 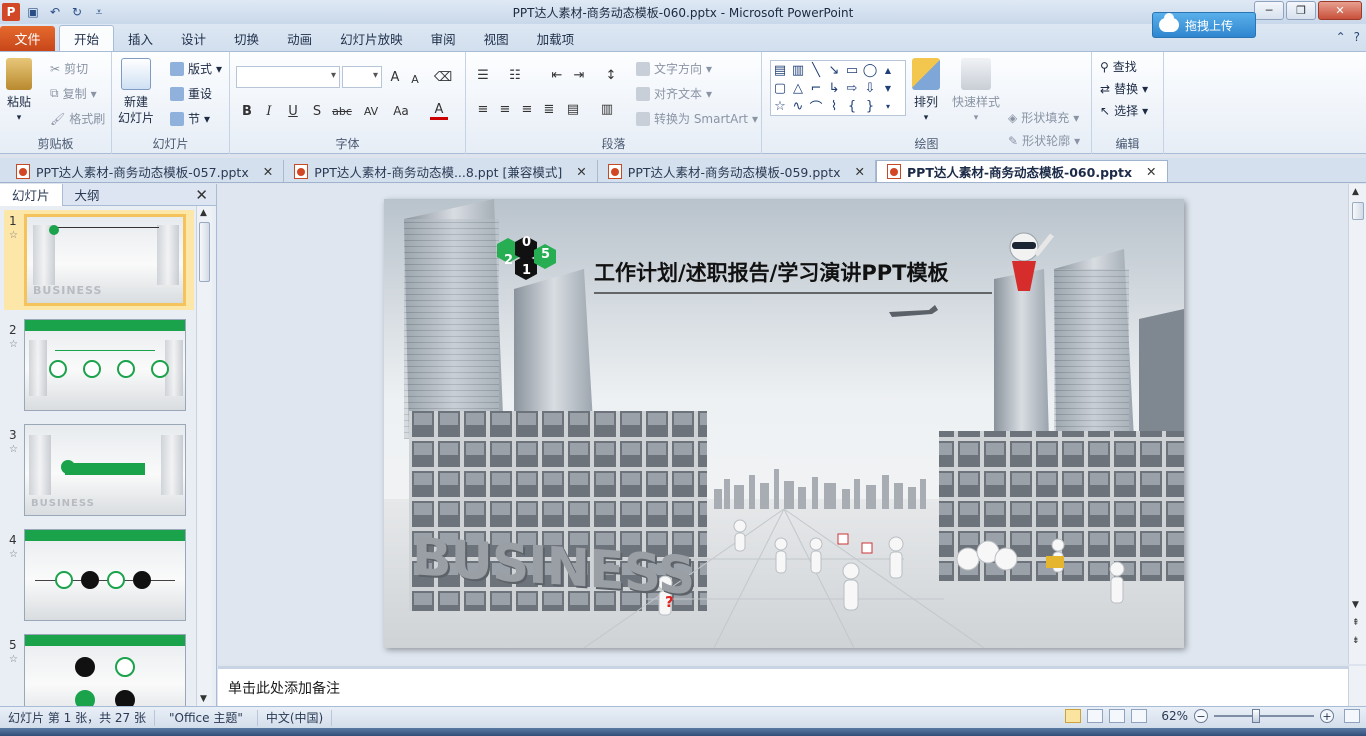 I want to click on thumbnail-image, so click(x=105, y=365).